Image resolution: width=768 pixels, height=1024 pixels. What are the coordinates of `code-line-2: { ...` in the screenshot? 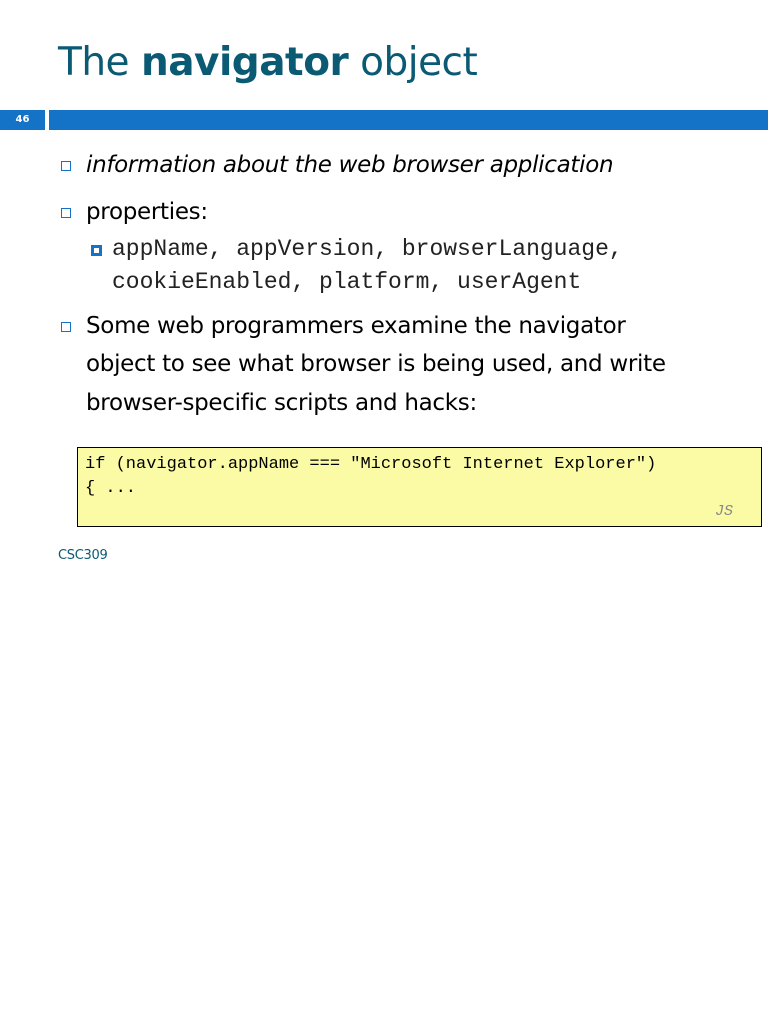 It's located at (111, 488).